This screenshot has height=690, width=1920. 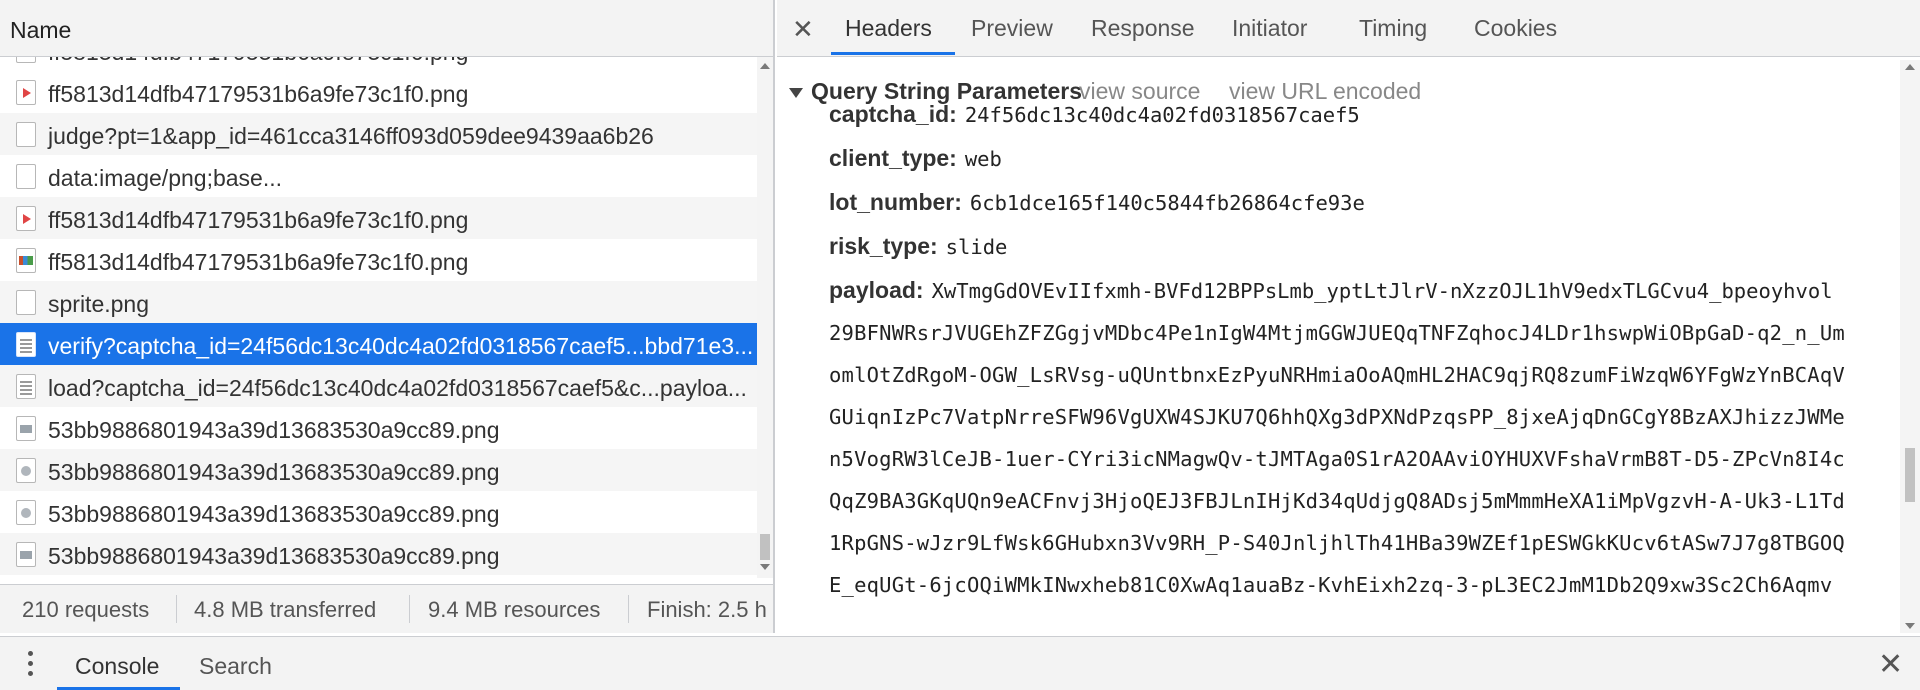 What do you see at coordinates (1393, 28) in the screenshot?
I see `tab-timing: Timing` at bounding box center [1393, 28].